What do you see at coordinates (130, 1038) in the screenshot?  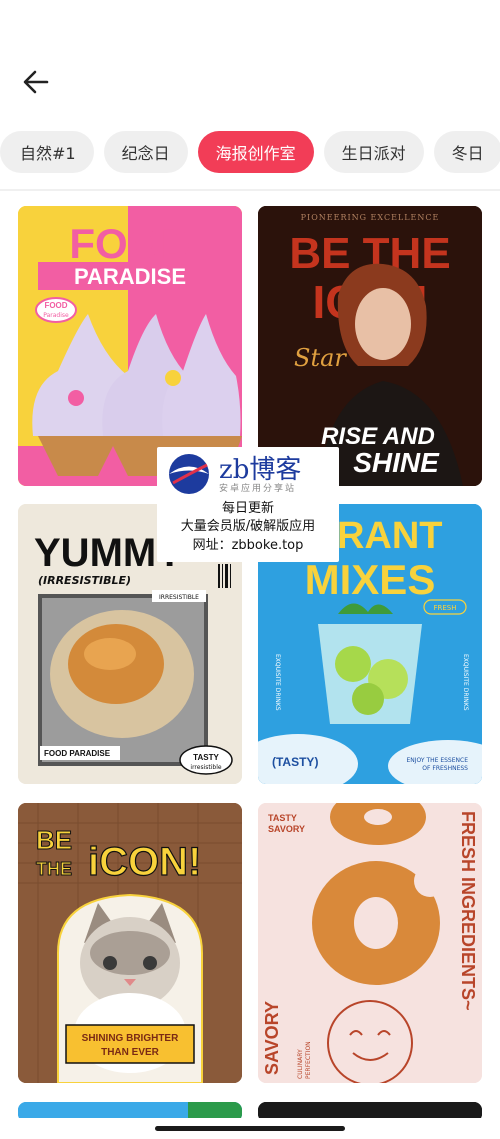 I see `banner-line1: SHINING BRIGHTER` at bounding box center [130, 1038].